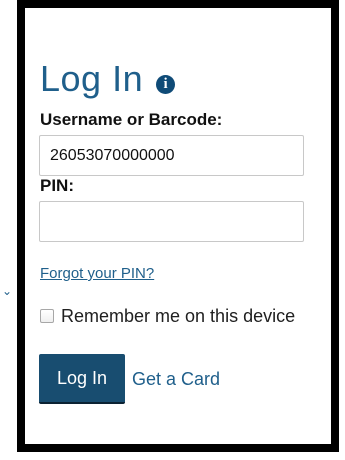 This screenshot has height=460, width=345. I want to click on info-icon: i, so click(166, 84).